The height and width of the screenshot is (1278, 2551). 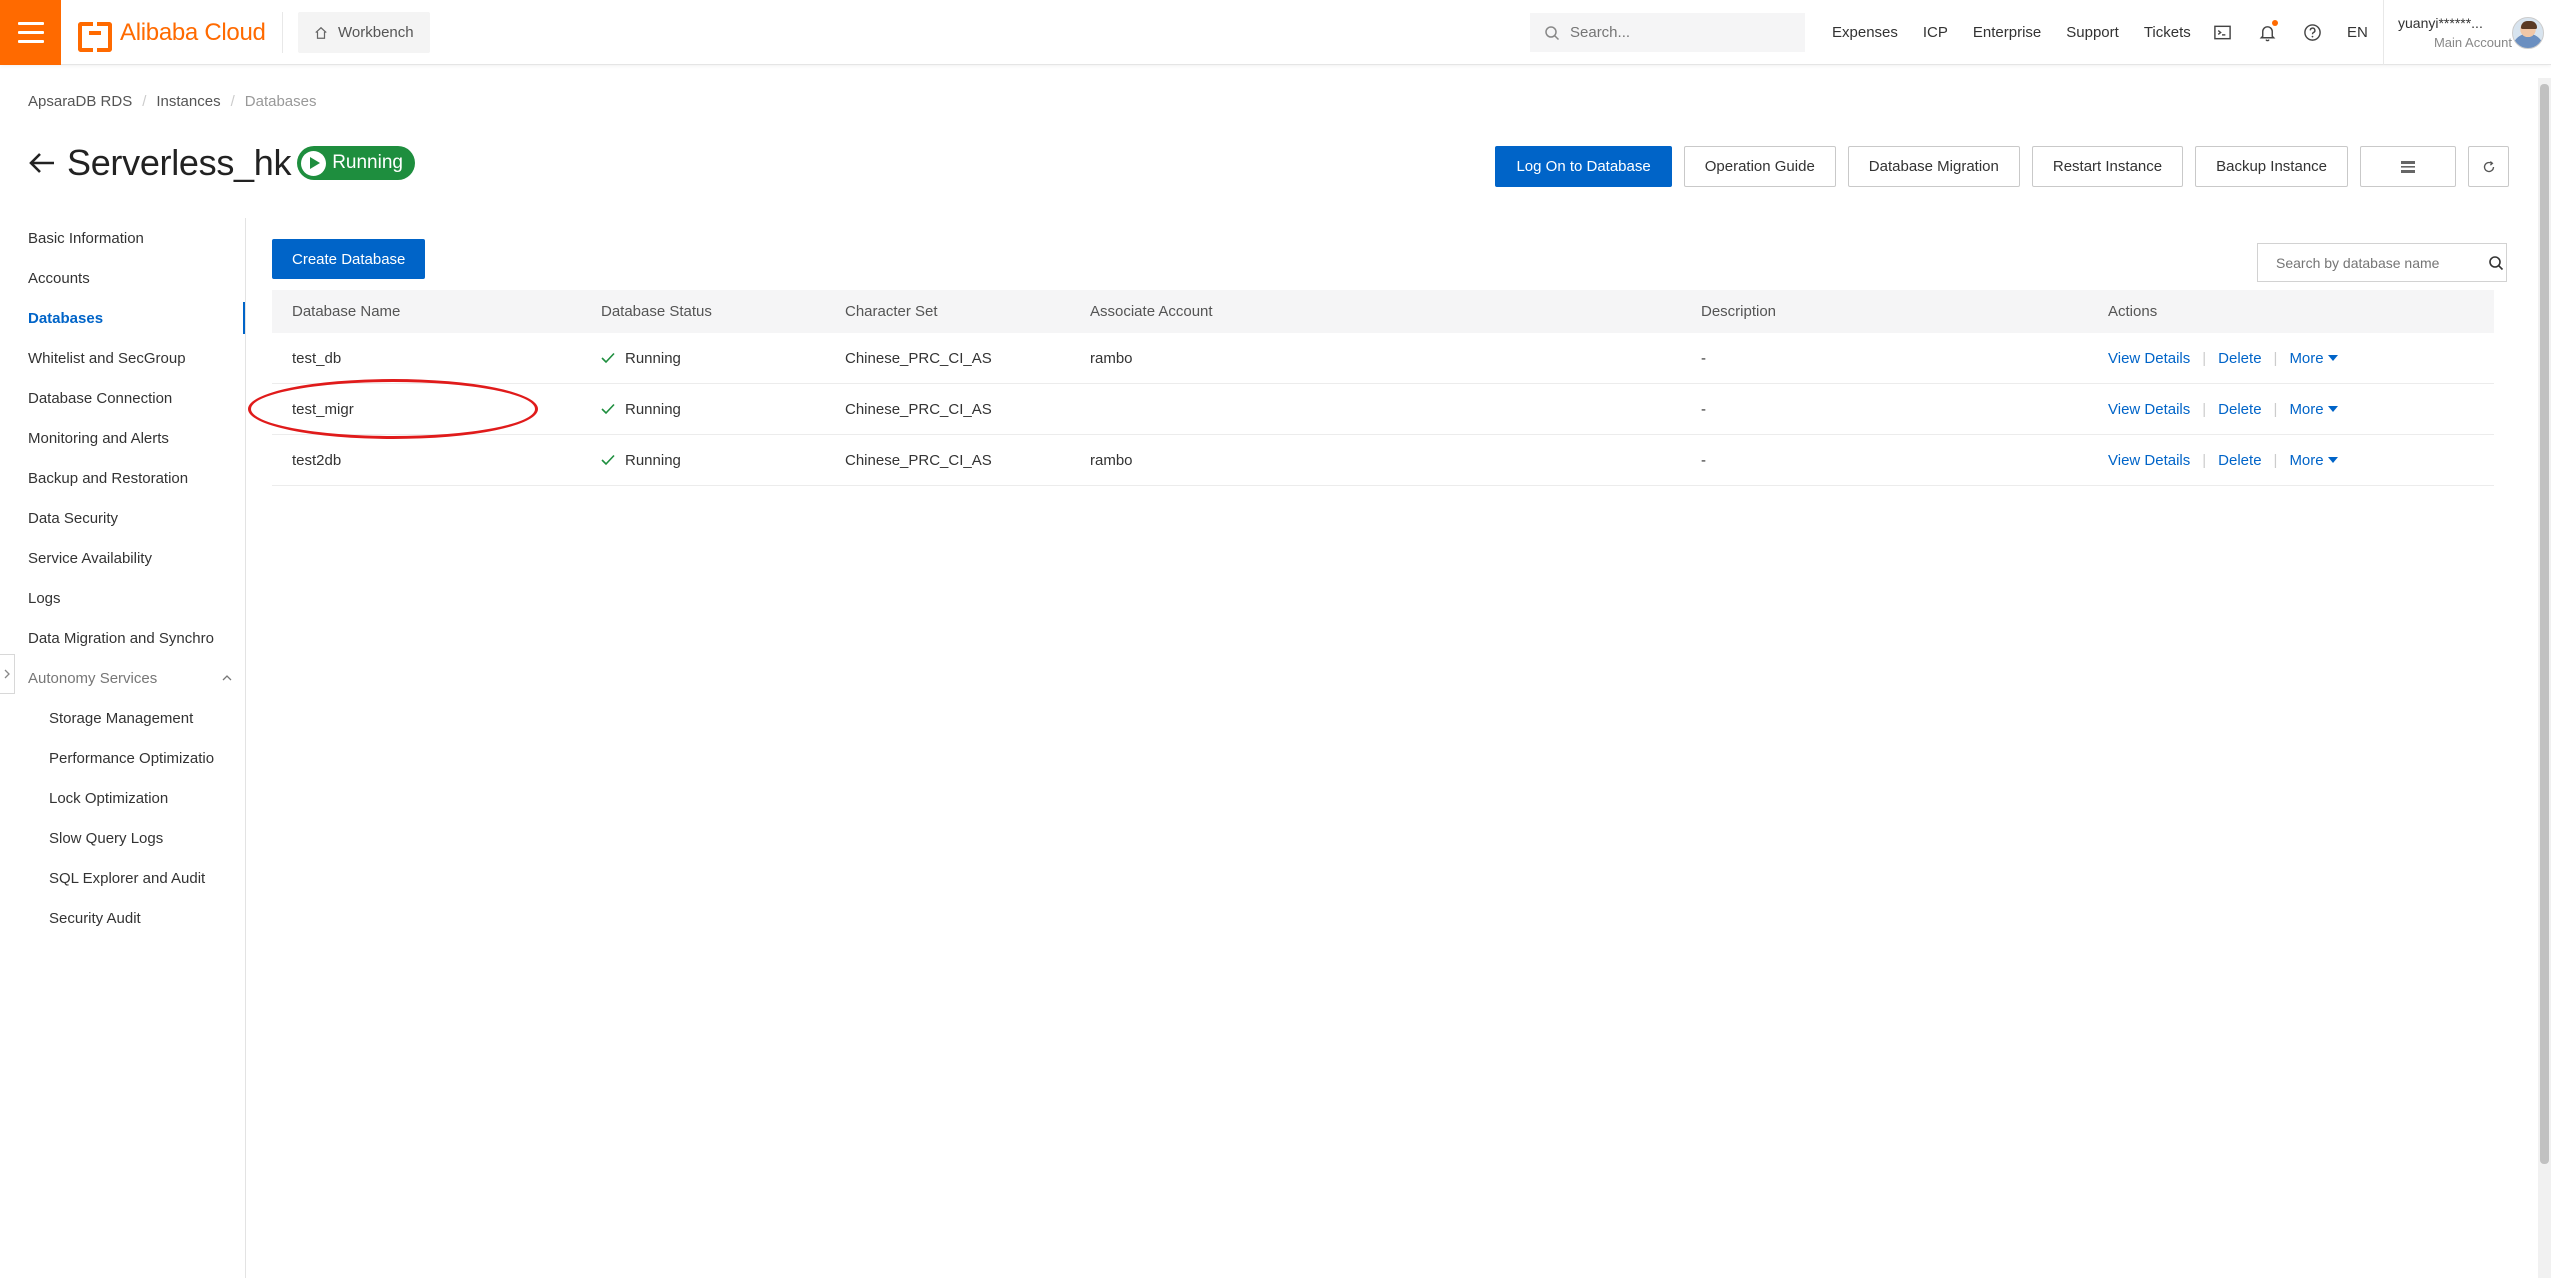 I want to click on database-migration-button: Database Migration, so click(x=1933, y=166).